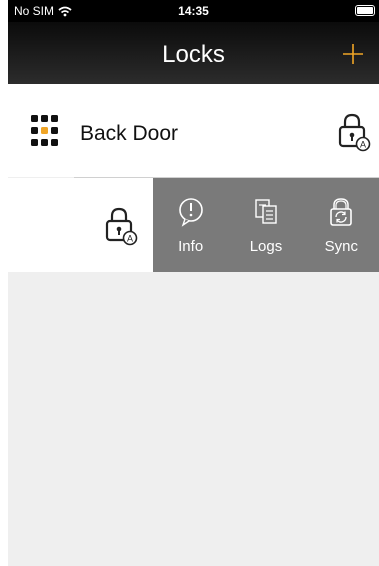  What do you see at coordinates (341, 212) in the screenshot?
I see `sync-lock-icon` at bounding box center [341, 212].